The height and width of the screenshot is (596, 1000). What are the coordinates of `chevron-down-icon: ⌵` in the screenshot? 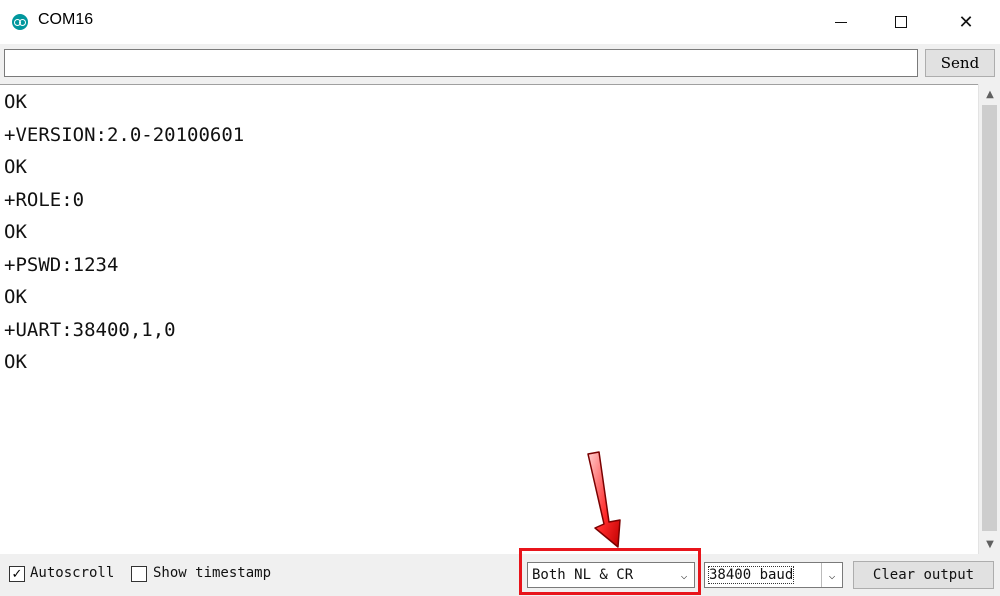 It's located at (831, 575).